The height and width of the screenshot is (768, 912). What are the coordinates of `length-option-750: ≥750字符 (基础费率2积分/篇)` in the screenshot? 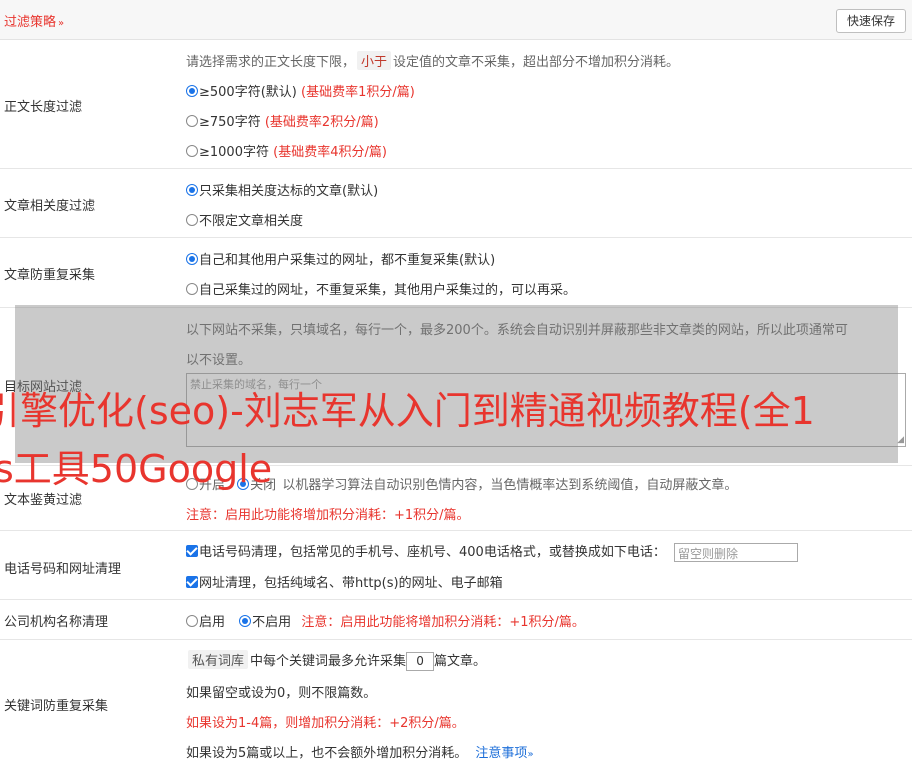 It's located at (282, 120).